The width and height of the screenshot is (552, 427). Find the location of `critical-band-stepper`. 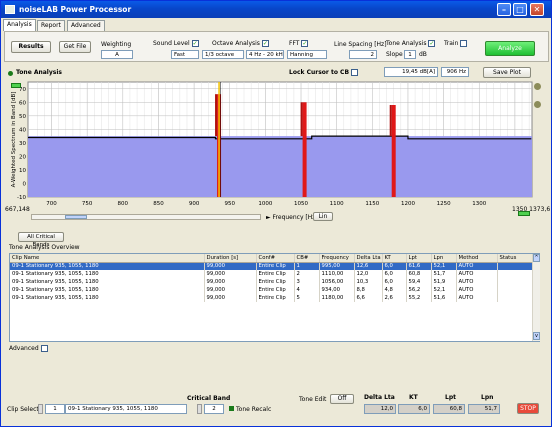

critical-band-stepper is located at coordinates (199, 409).